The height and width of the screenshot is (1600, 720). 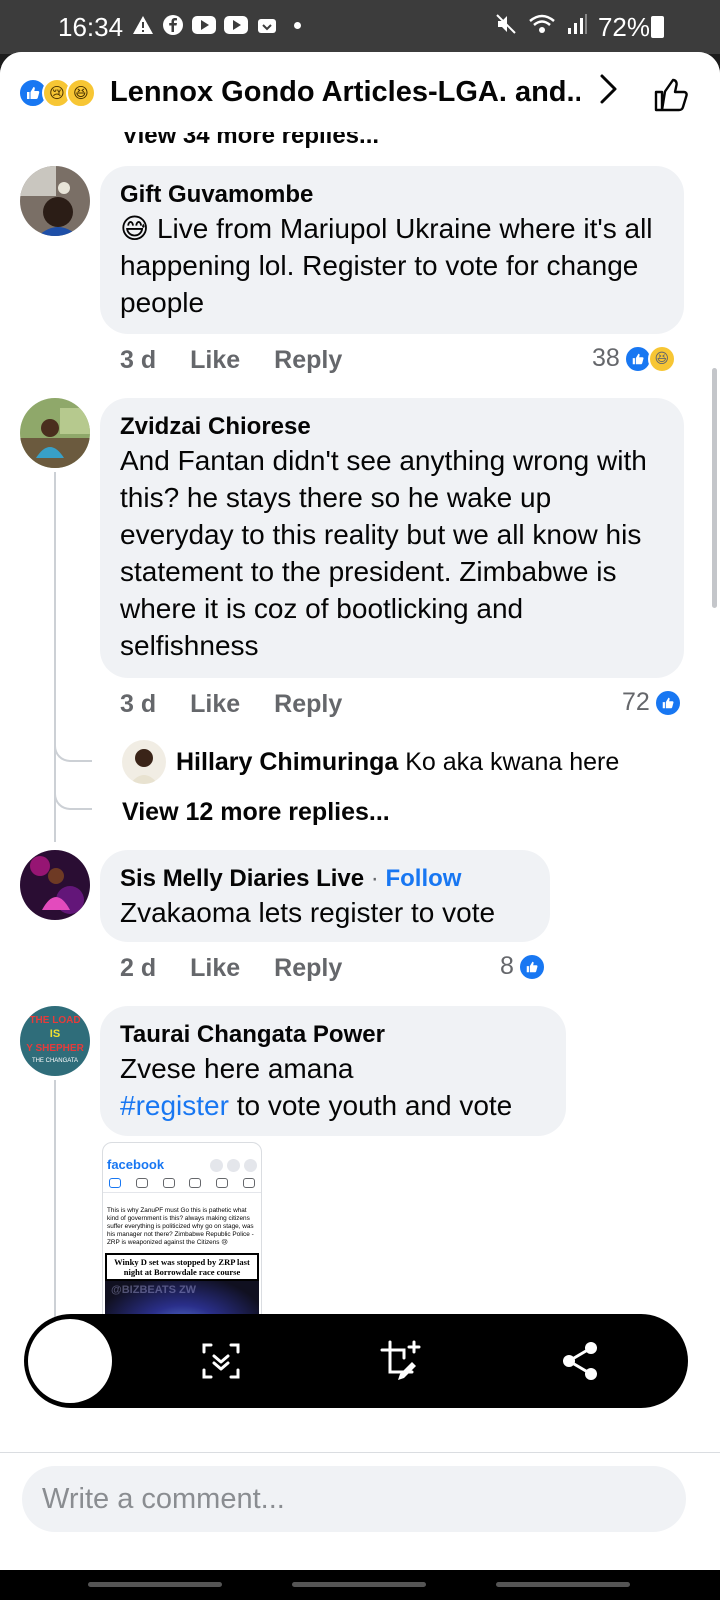 I want to click on comment-author: Zvidzai Chiorese, so click(x=392, y=427).